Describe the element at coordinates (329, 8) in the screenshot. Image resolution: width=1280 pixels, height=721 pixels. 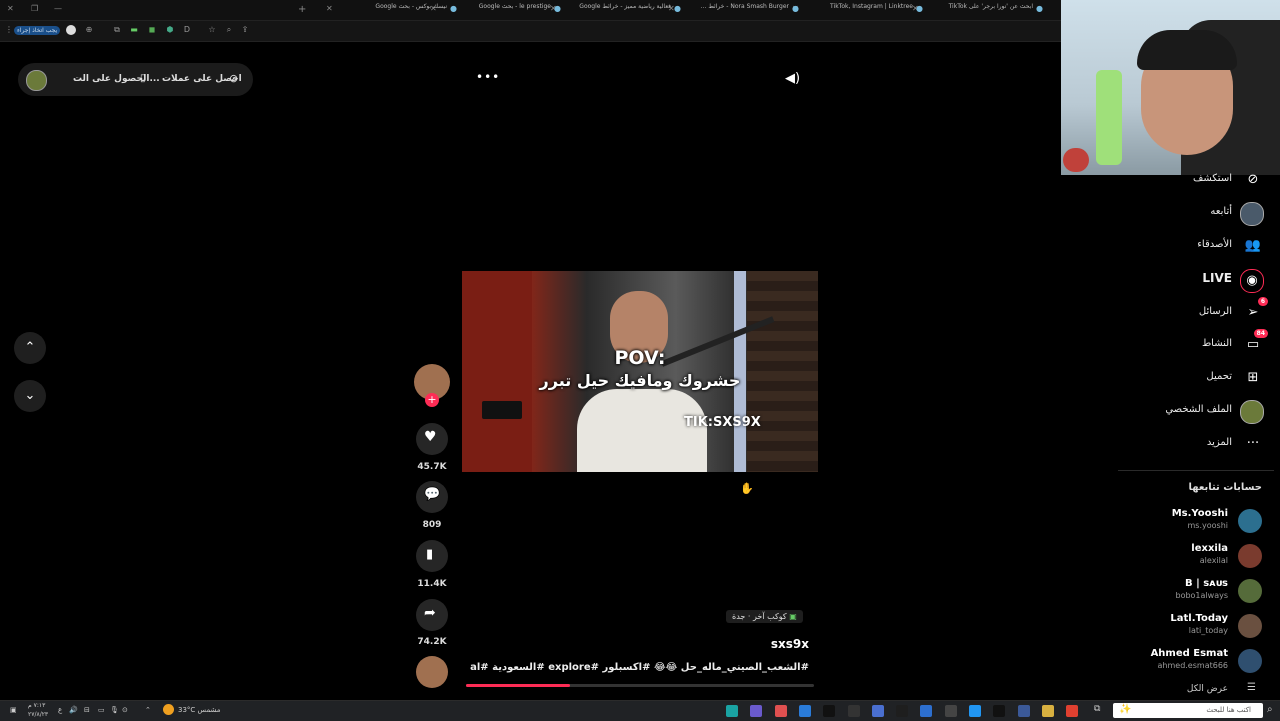
I see `tab-close-icon: ✕` at that location.